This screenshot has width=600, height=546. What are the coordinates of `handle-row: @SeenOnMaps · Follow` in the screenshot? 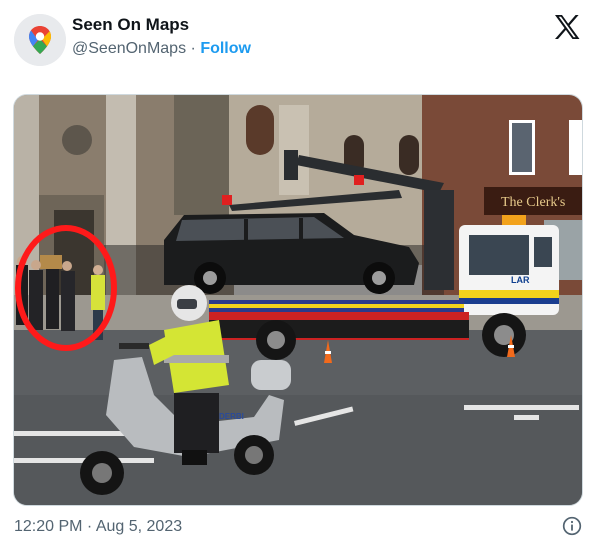 It's located at (161, 49).